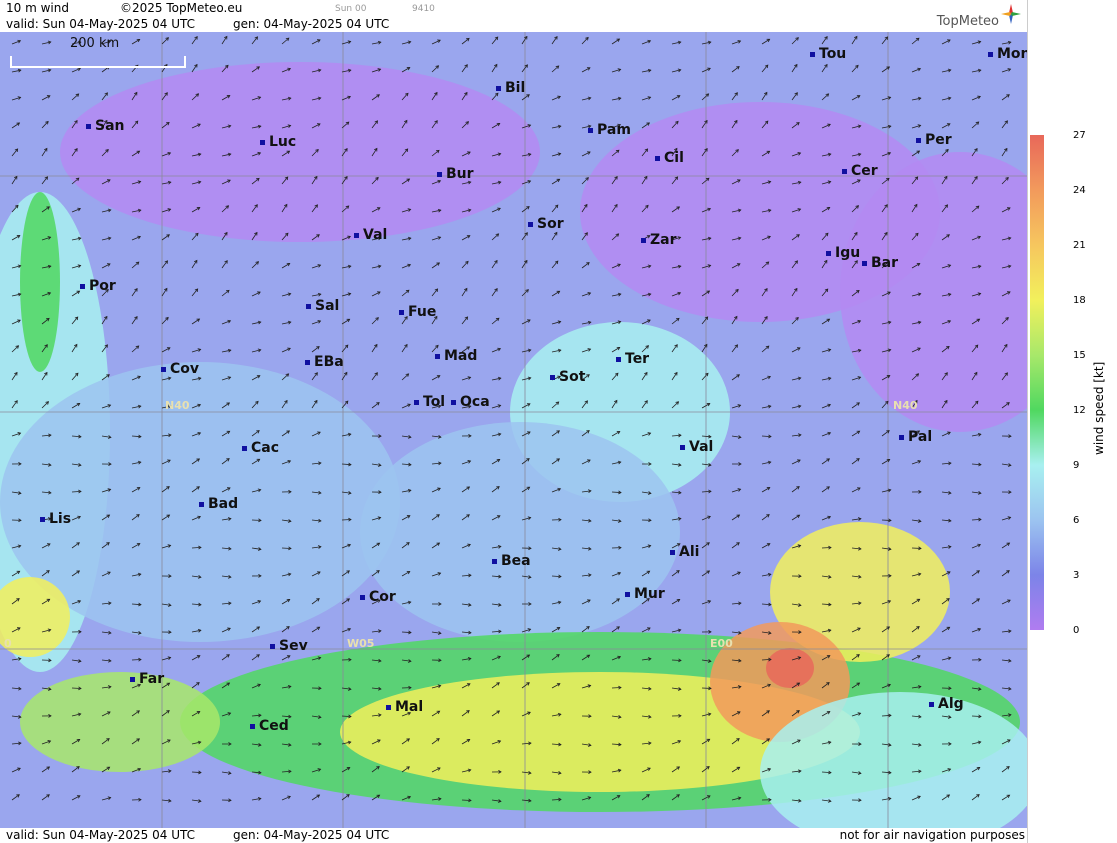  Describe the element at coordinates (1079, 245) in the screenshot. I see `legend-tick: 21` at that location.